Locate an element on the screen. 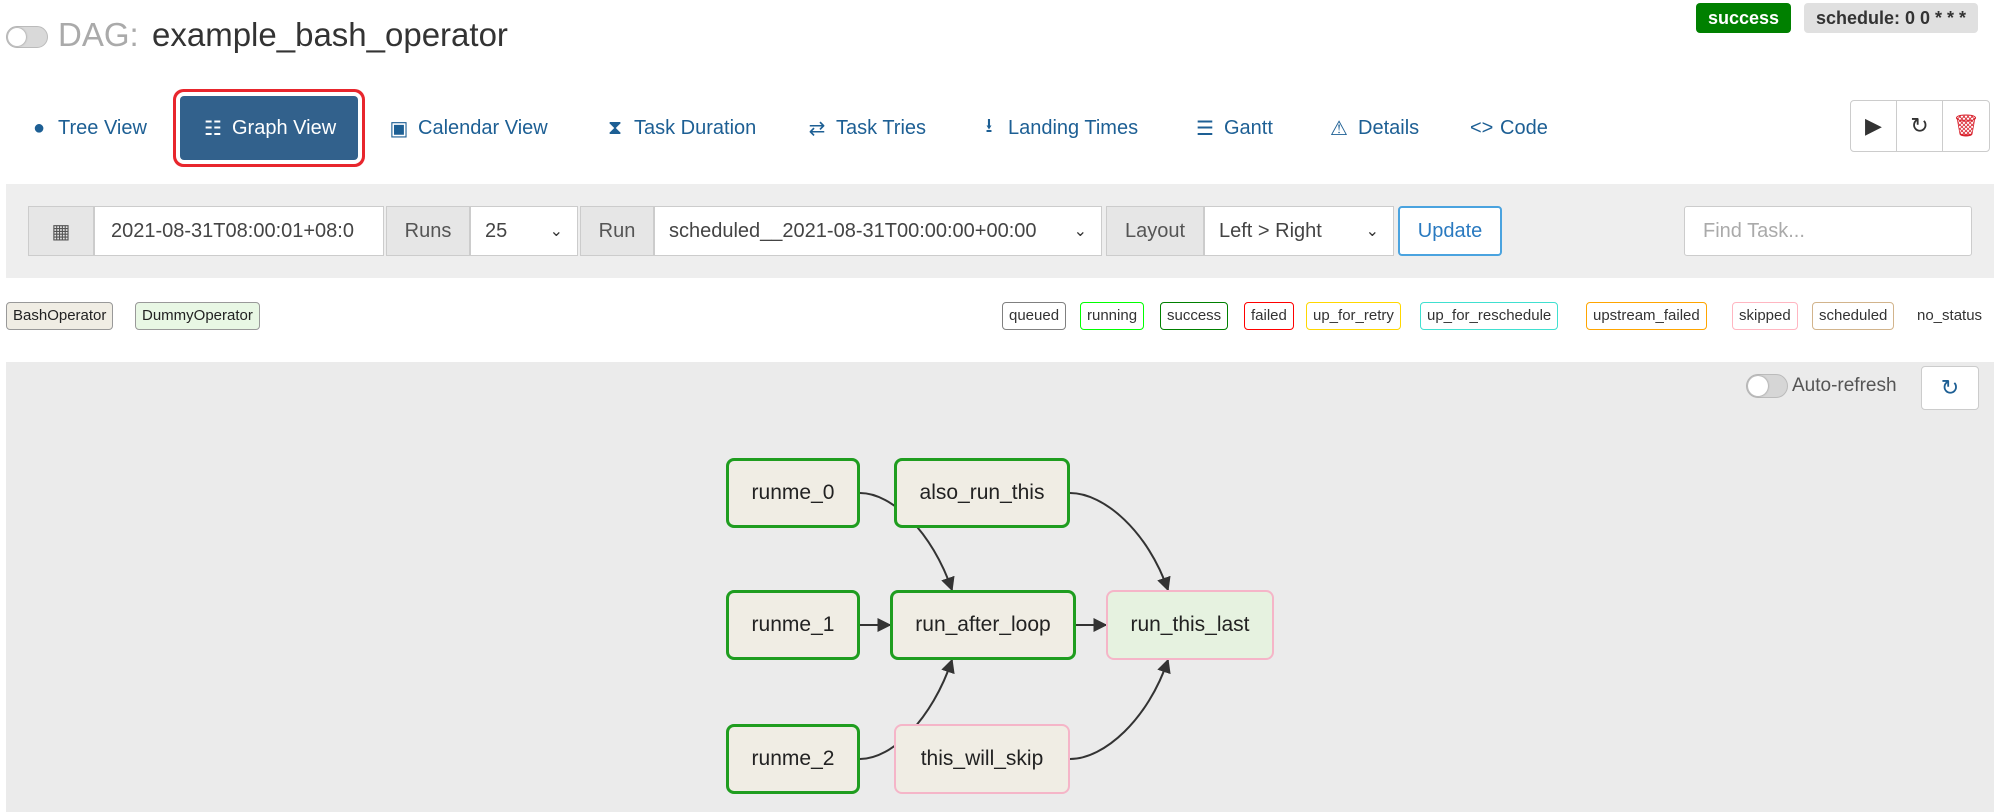 The image size is (2000, 812). state-legend-running: running is located at coordinates (1112, 316).